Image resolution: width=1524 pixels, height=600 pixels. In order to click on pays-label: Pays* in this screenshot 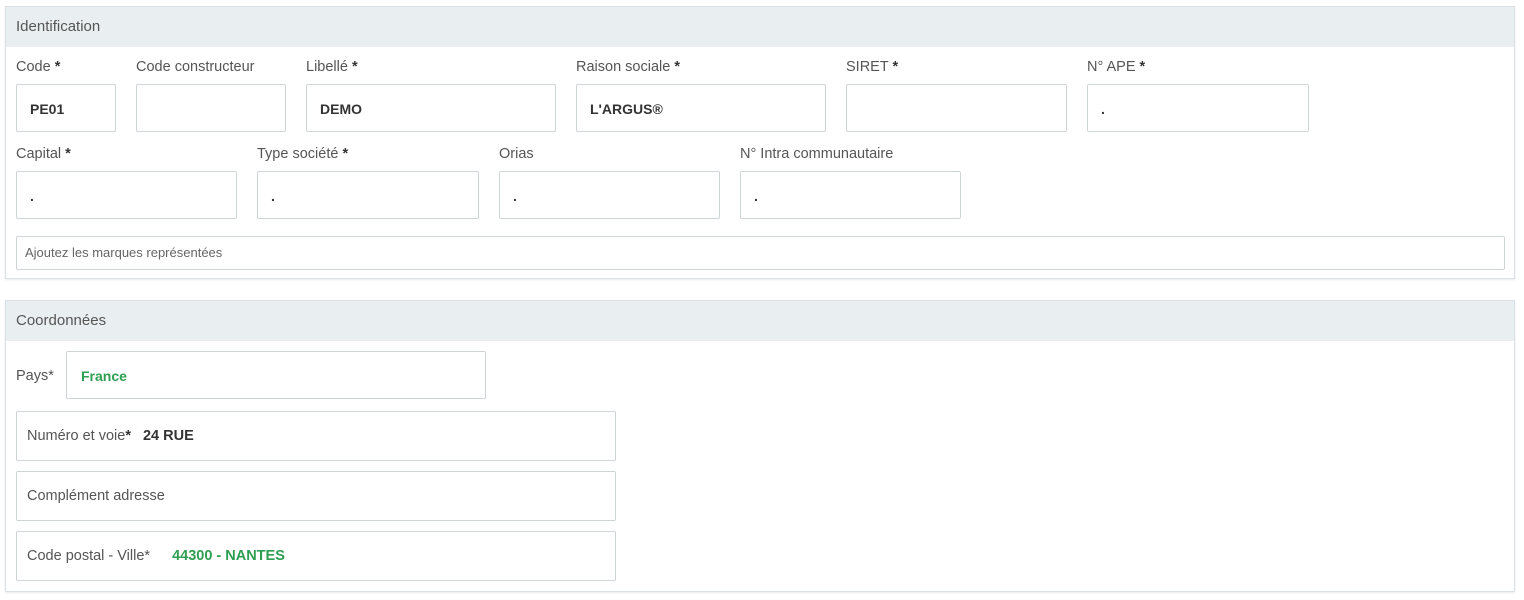, I will do `click(35, 376)`.